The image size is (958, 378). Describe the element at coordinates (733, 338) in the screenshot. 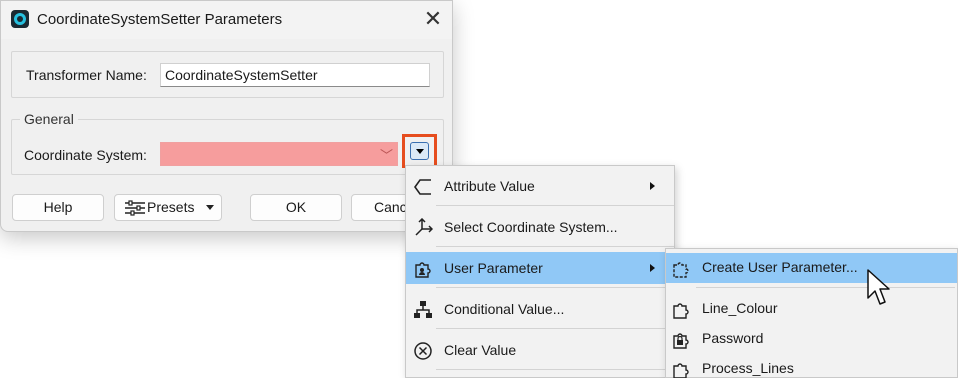

I see `submenu-item-label: Password` at that location.